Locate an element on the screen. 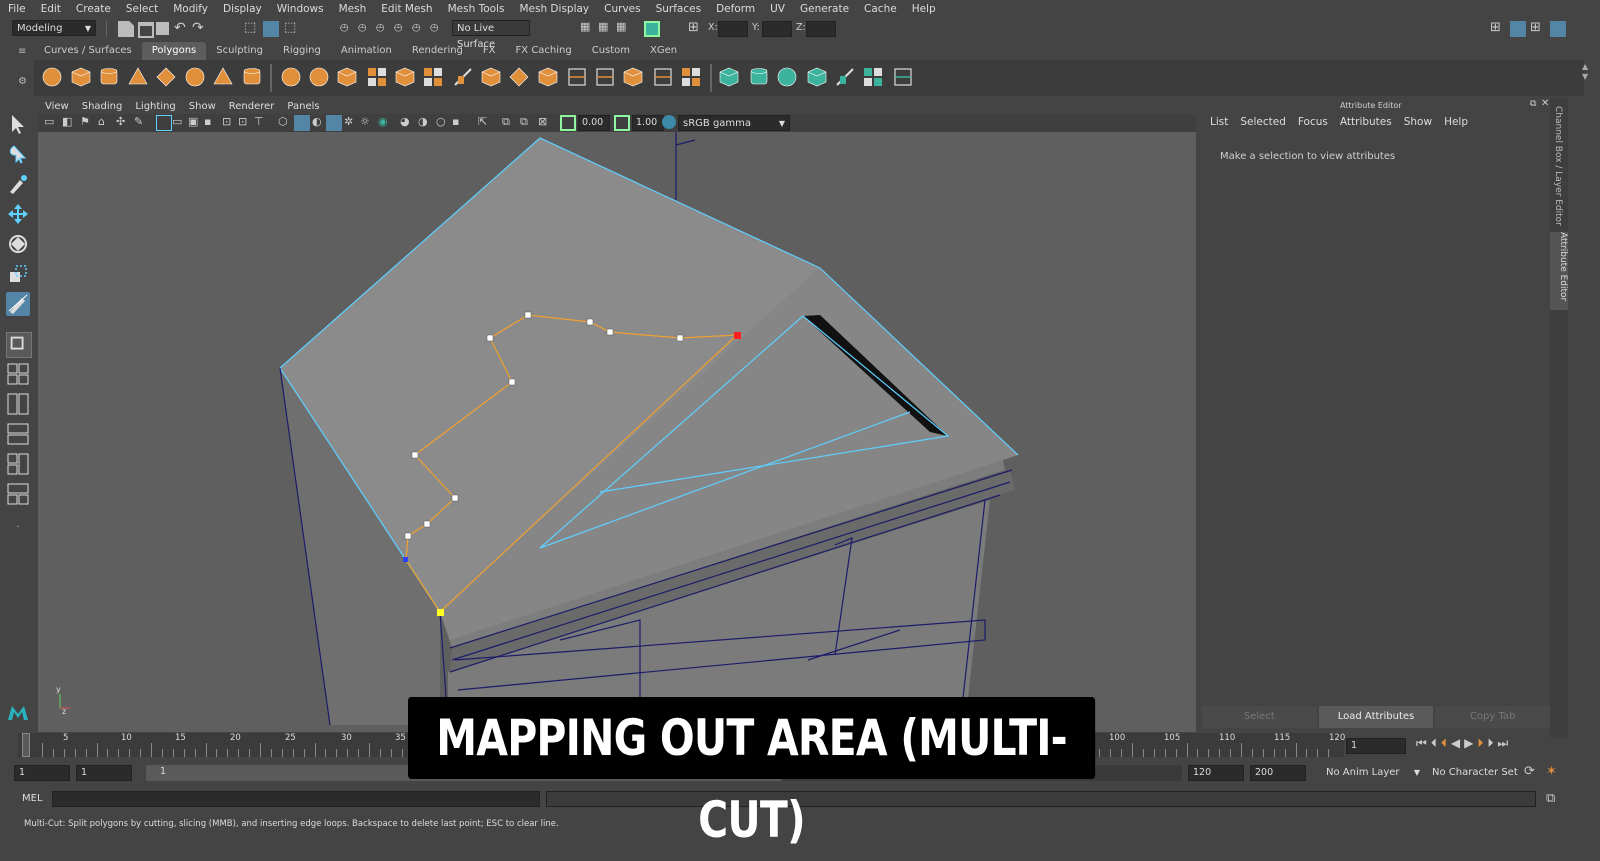 This screenshot has height=861, width=1600. playback-start-field: 1 is located at coordinates (104, 773).